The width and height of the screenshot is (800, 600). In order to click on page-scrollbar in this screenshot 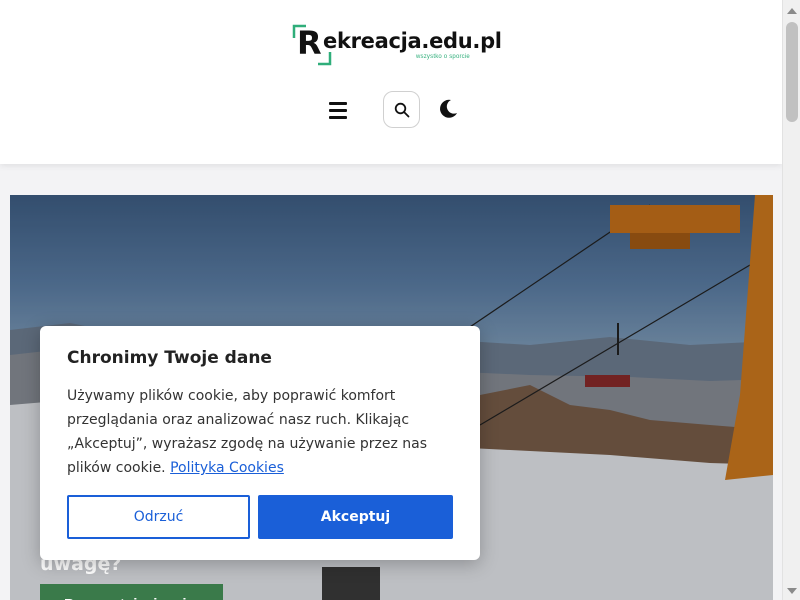, I will do `click(791, 300)`.